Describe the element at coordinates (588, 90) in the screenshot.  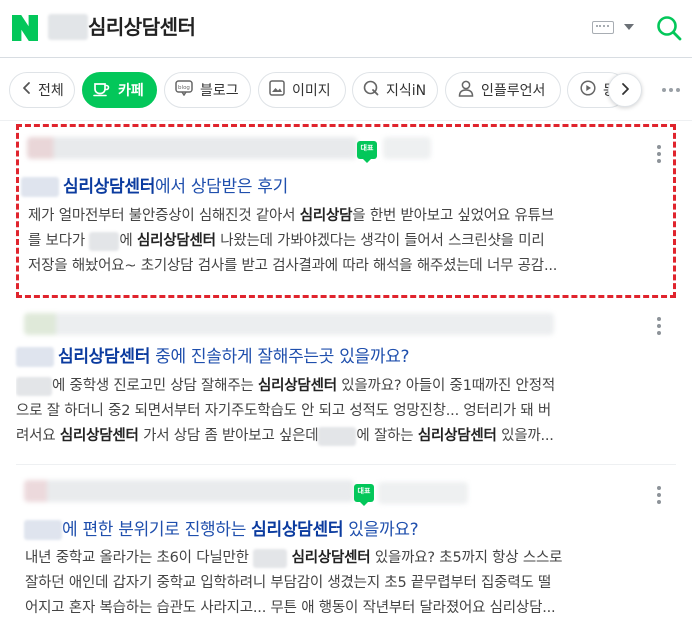
I see `play-icon` at that location.